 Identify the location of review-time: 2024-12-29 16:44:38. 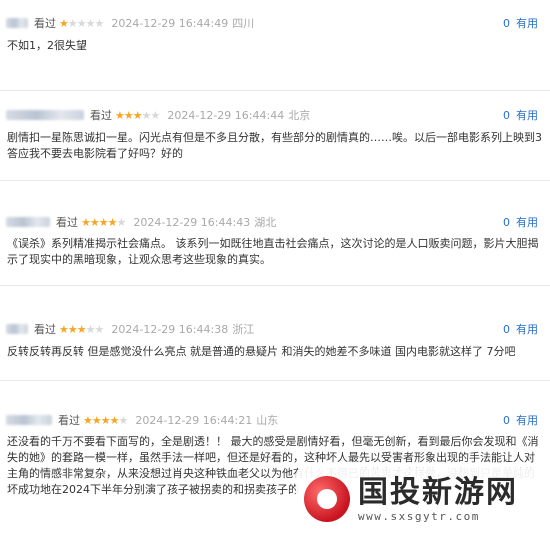
(170, 329).